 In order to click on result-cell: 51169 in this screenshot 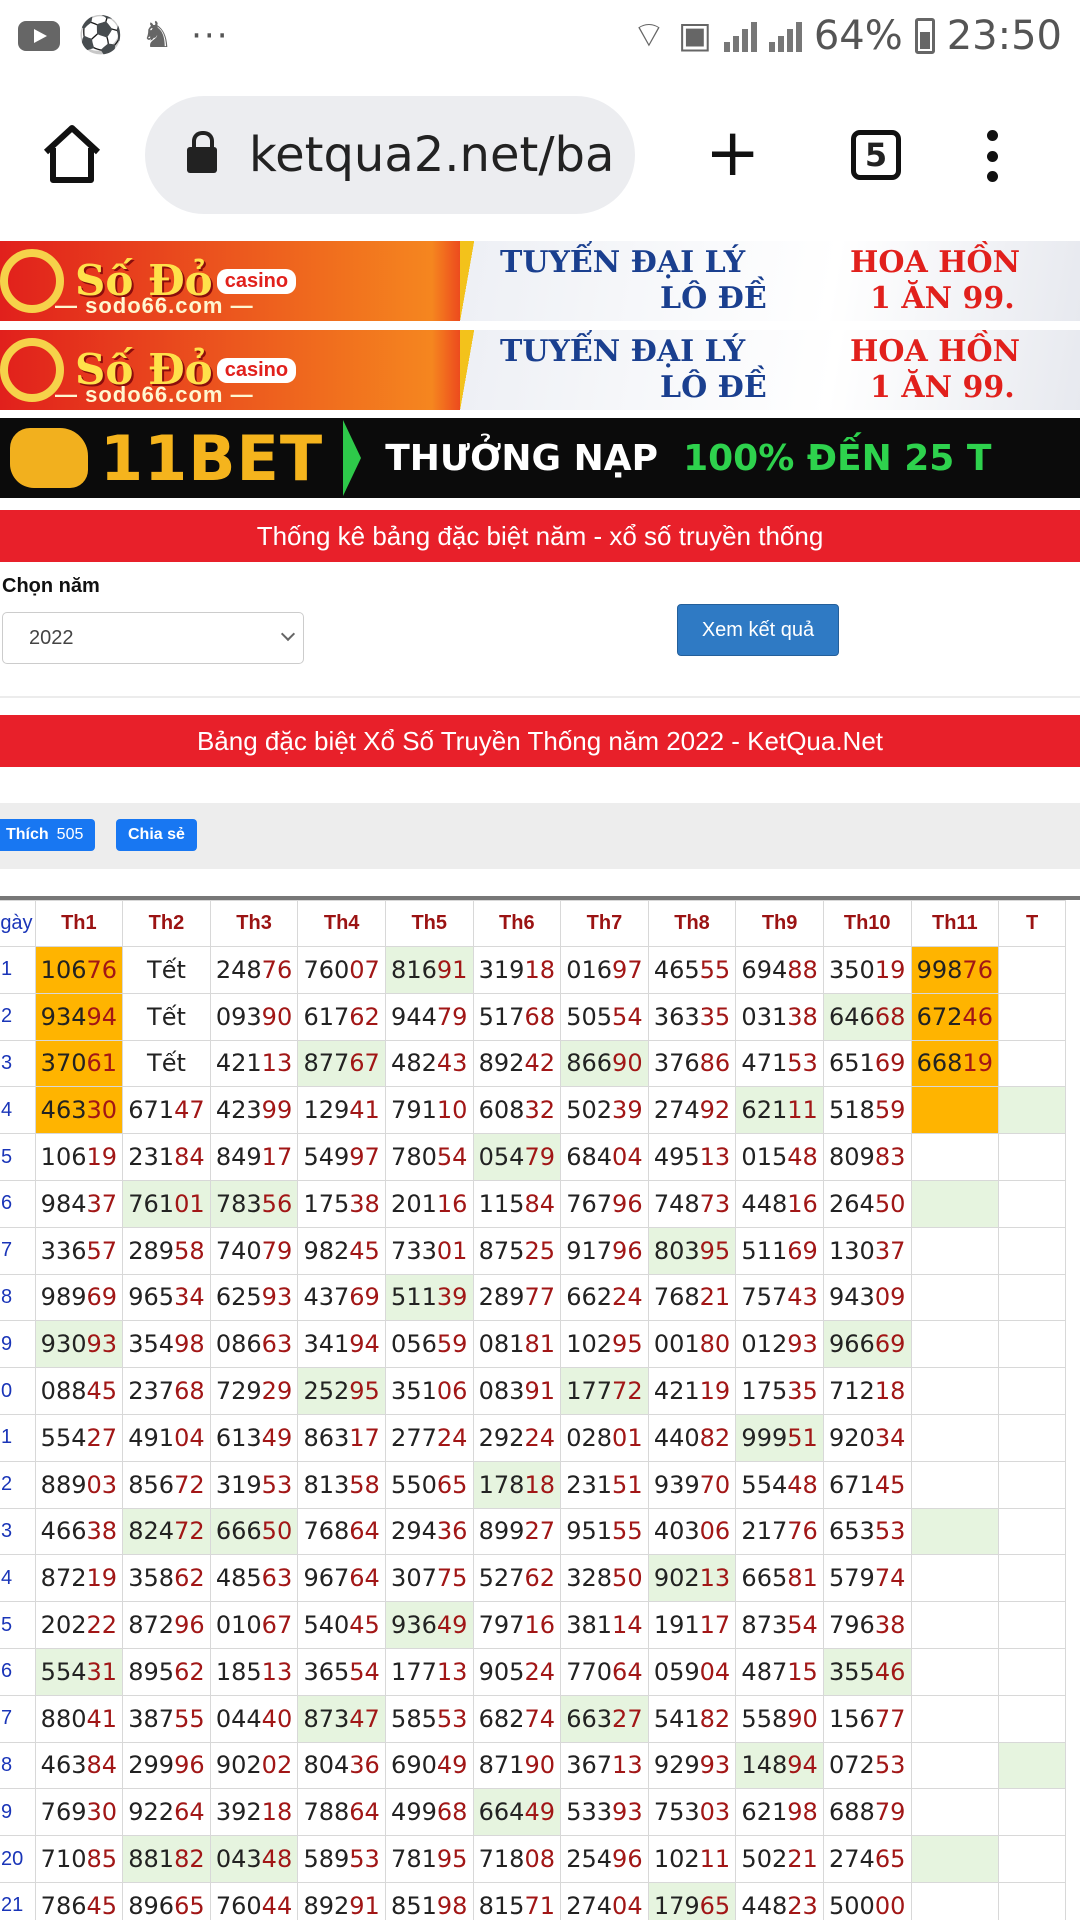, I will do `click(779, 1250)`.